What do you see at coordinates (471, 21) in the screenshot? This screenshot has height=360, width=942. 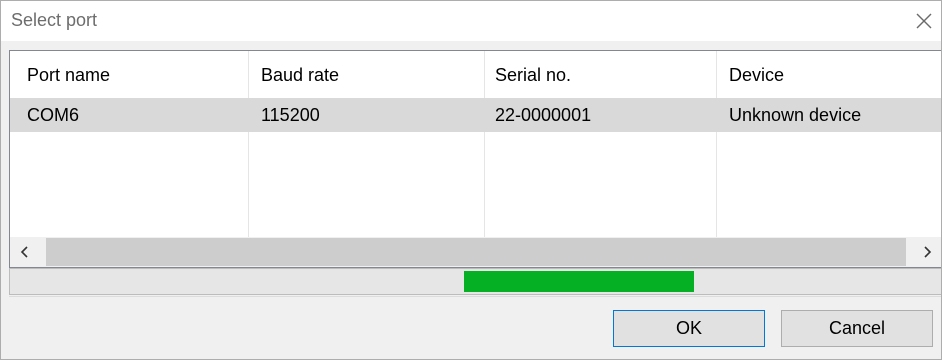 I see `title-bar: Select port` at bounding box center [471, 21].